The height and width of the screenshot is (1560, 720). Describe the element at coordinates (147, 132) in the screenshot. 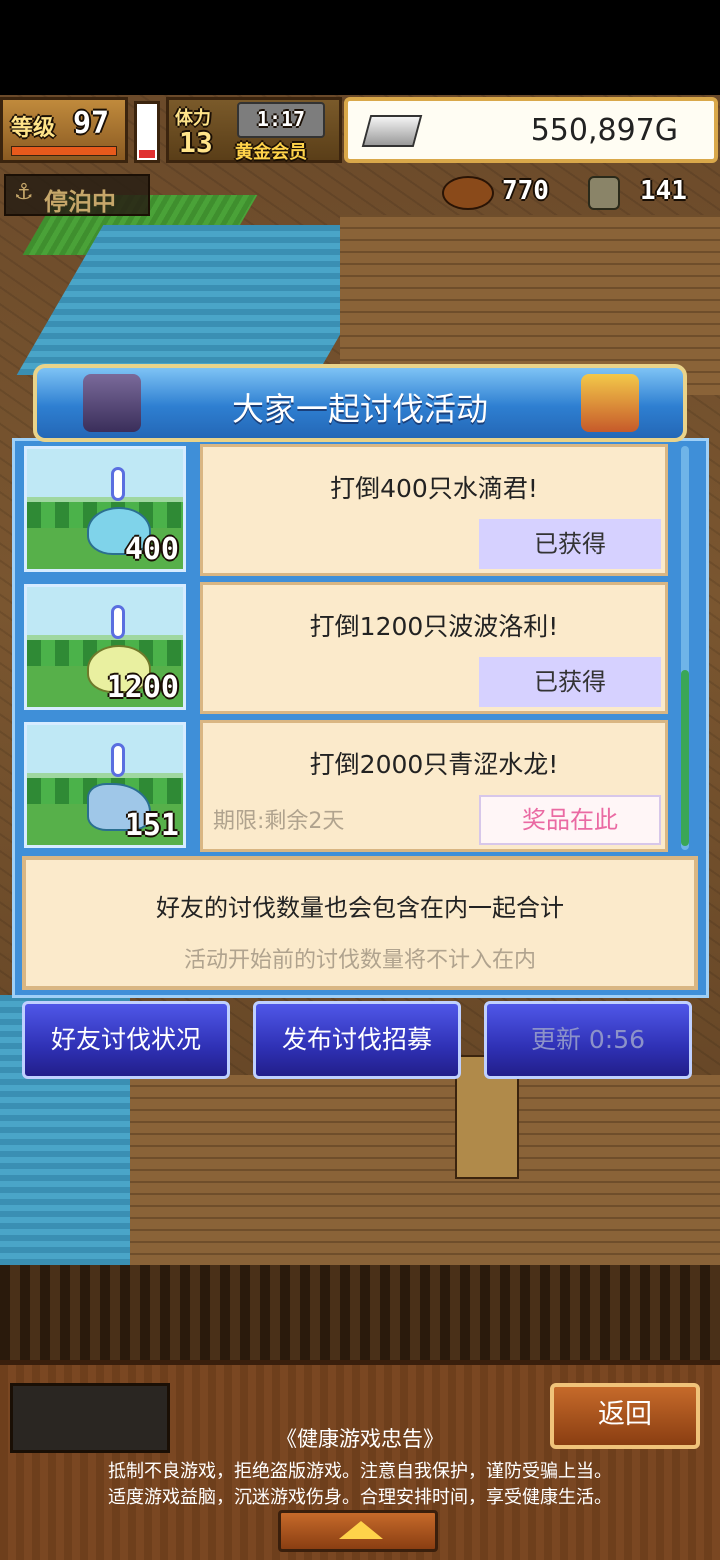

I see `stamina-gauge` at that location.